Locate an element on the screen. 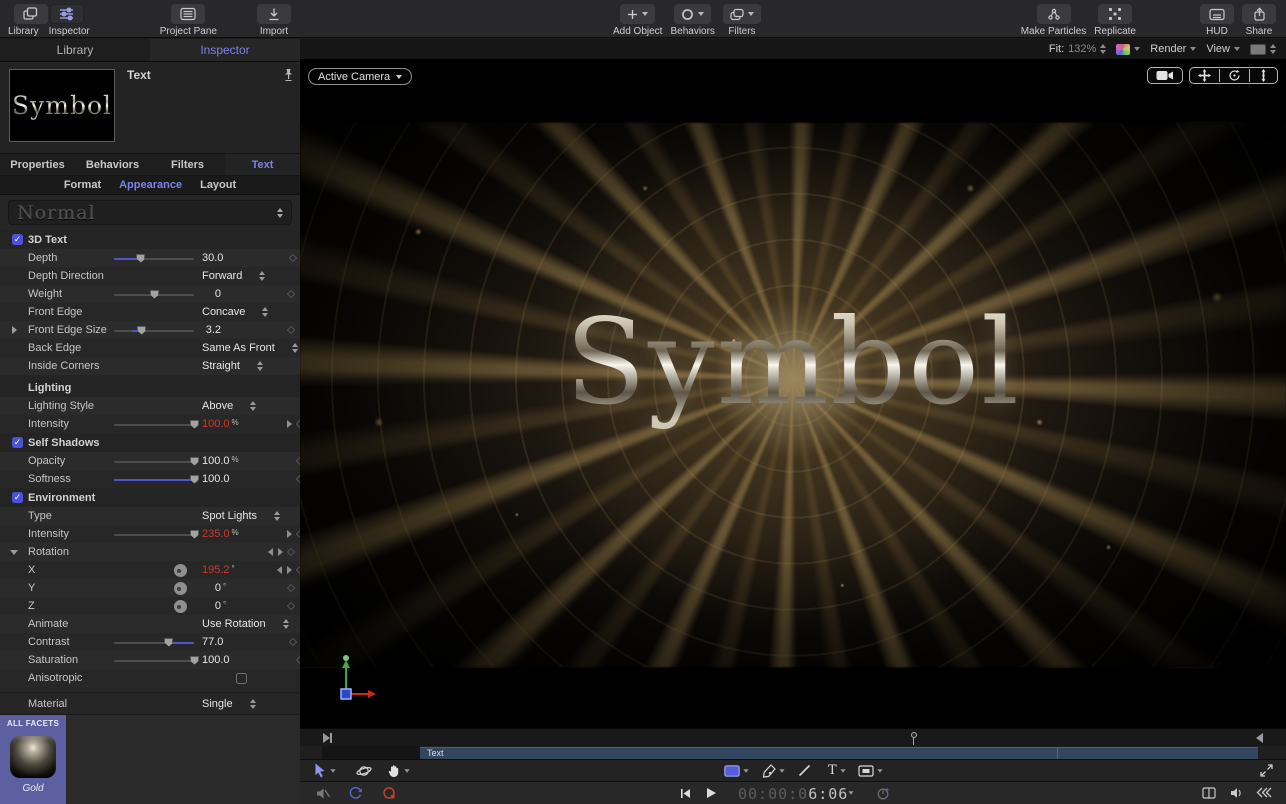  subtab-layout: Layout is located at coordinates (218, 185).